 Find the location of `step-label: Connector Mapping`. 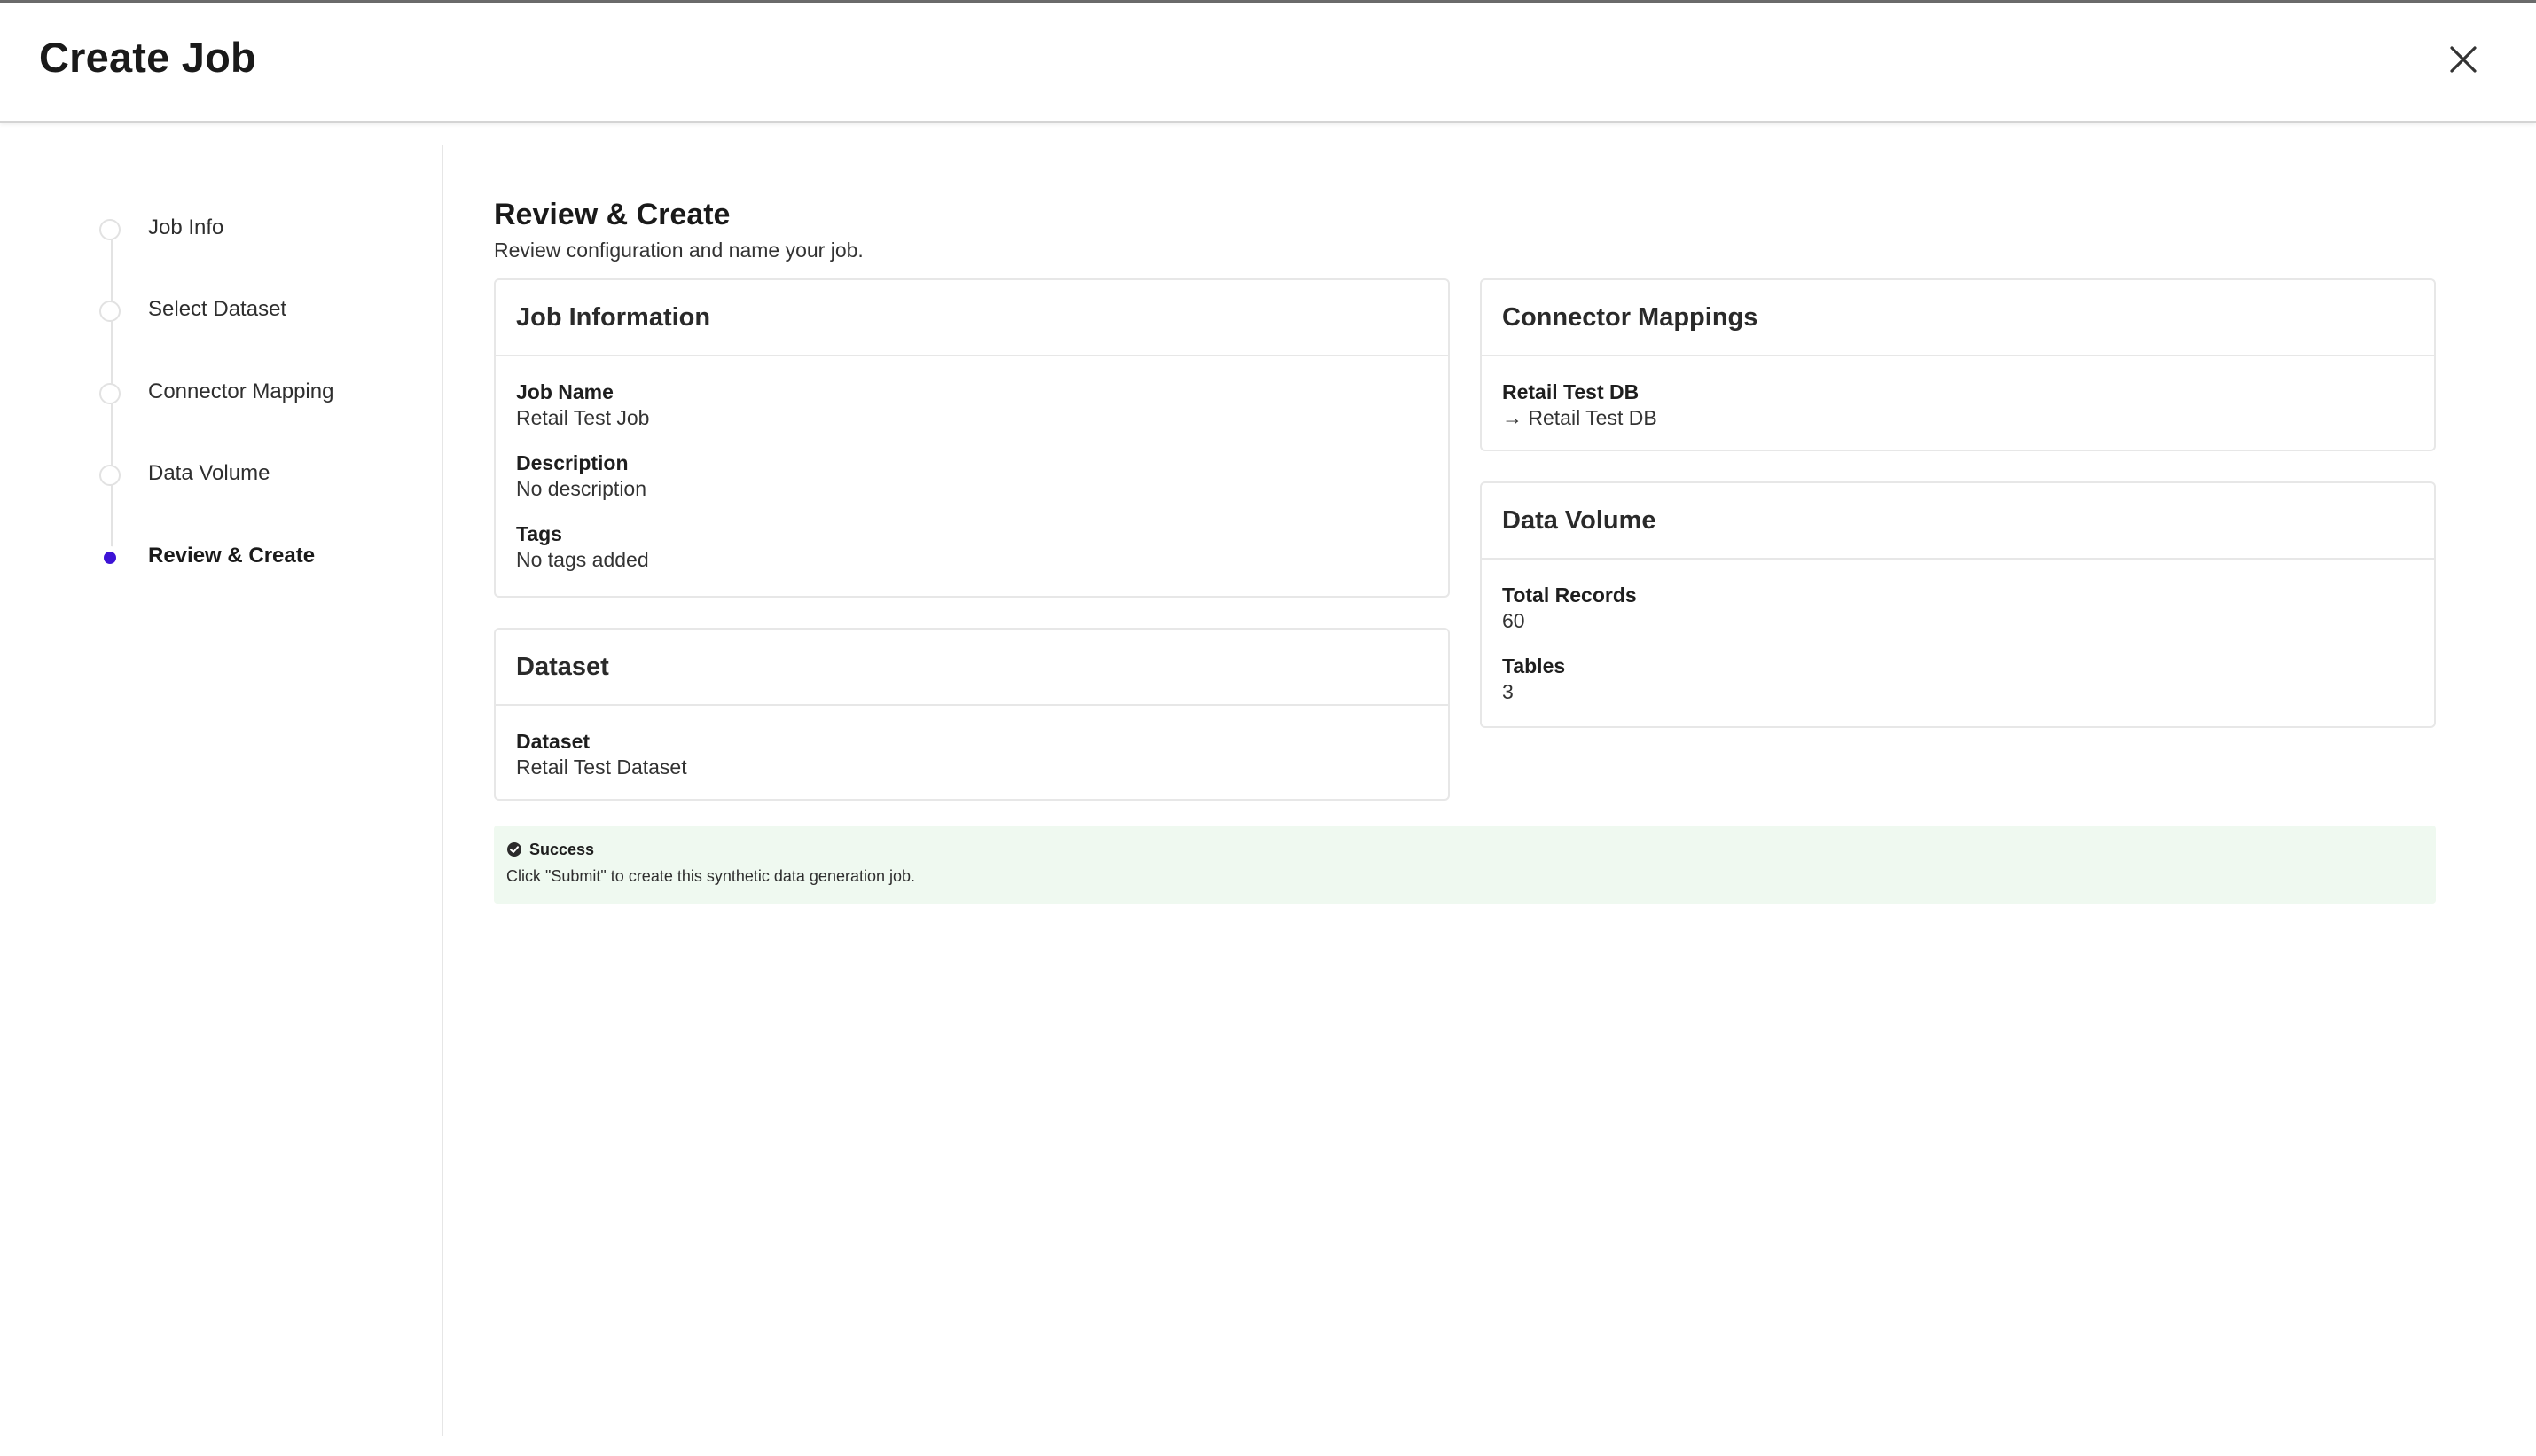

step-label: Connector Mapping is located at coordinates (241, 391).